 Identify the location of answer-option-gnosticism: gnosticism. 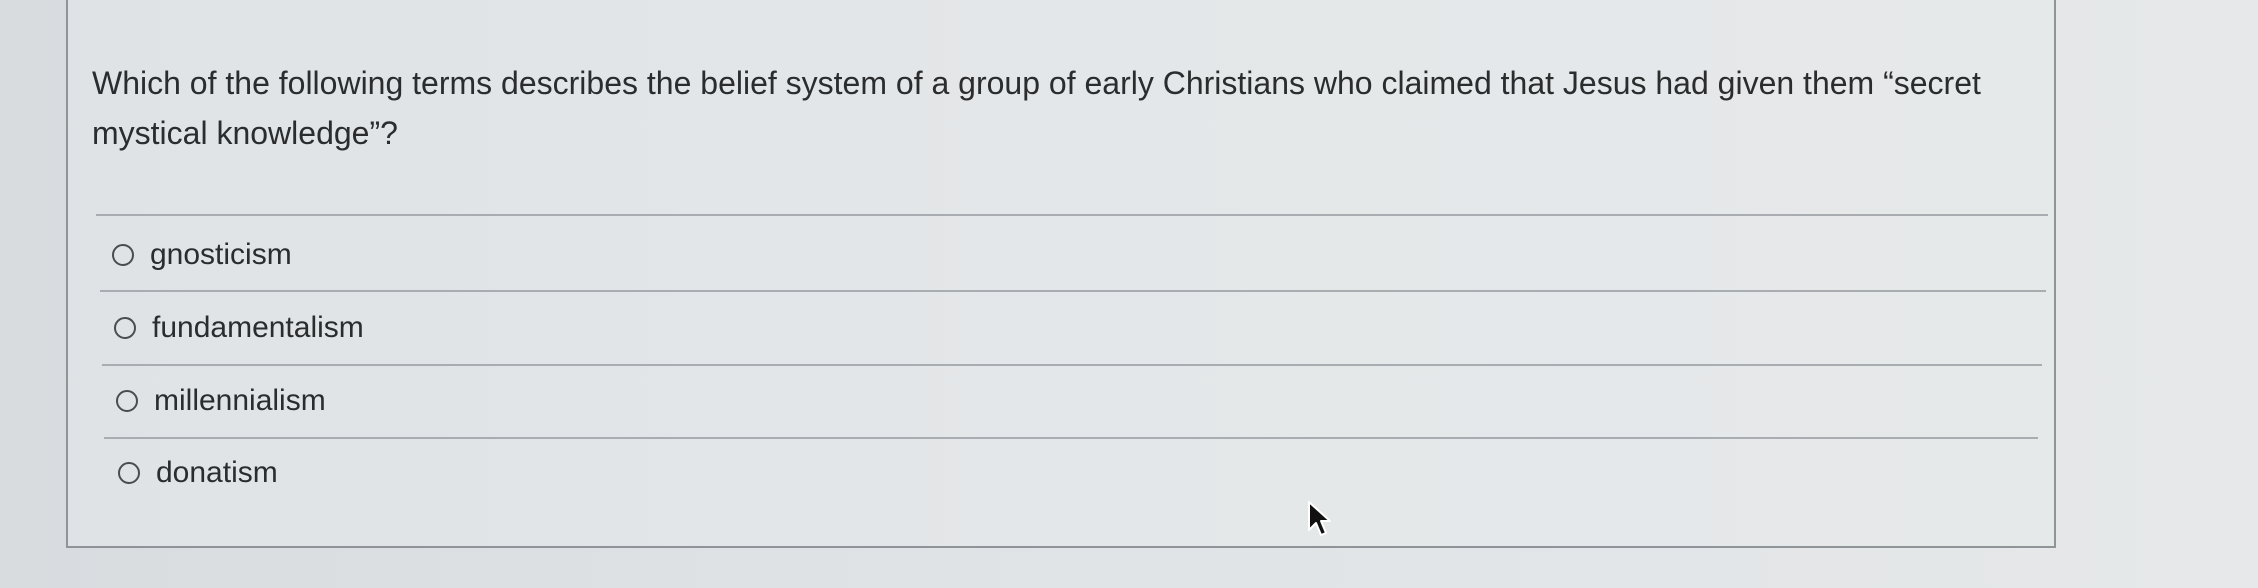
(202, 255).